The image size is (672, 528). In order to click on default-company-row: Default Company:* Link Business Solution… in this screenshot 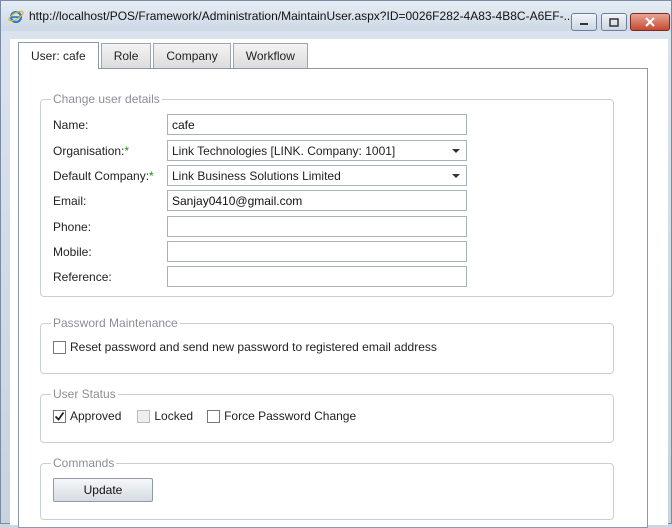, I will do `click(260, 175)`.